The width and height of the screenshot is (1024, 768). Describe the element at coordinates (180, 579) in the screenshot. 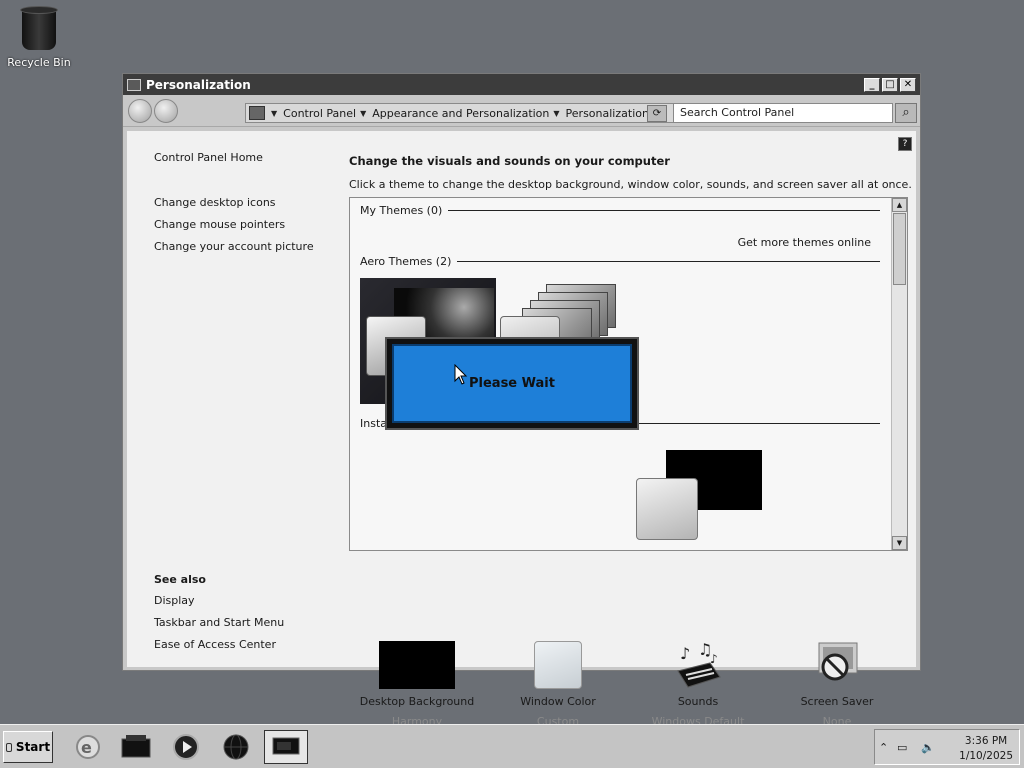

I see `see-also-heading: See also` at that location.